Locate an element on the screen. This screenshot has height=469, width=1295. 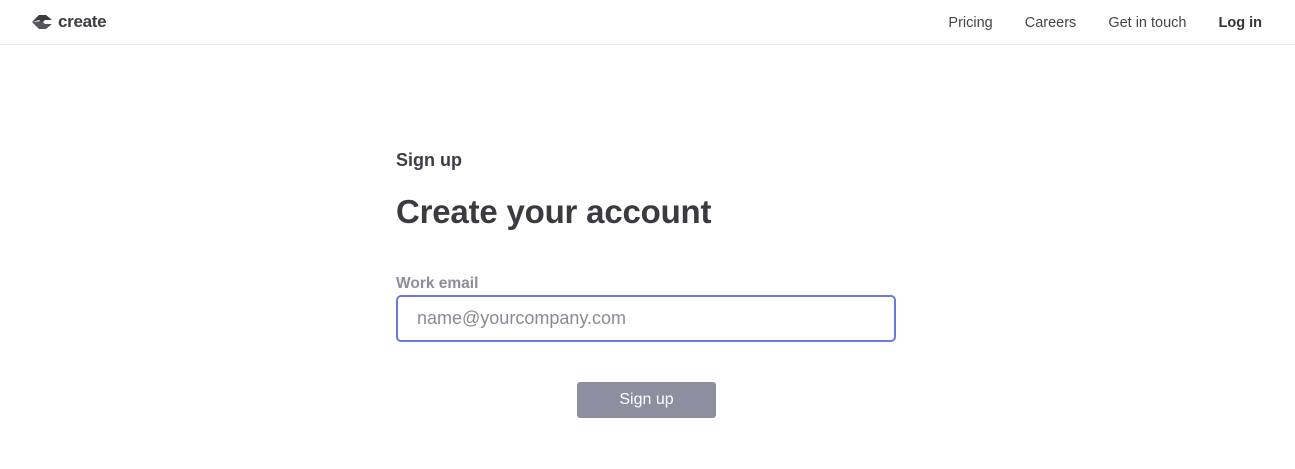
top-nav: Pricing Careers Get in touch Log in is located at coordinates (1089, 22).